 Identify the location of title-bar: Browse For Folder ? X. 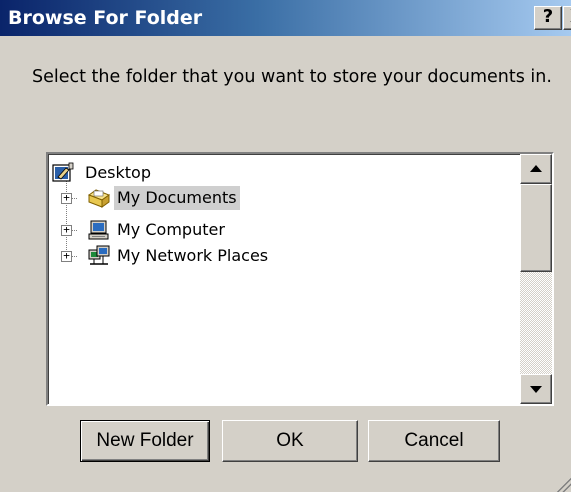
(285, 18).